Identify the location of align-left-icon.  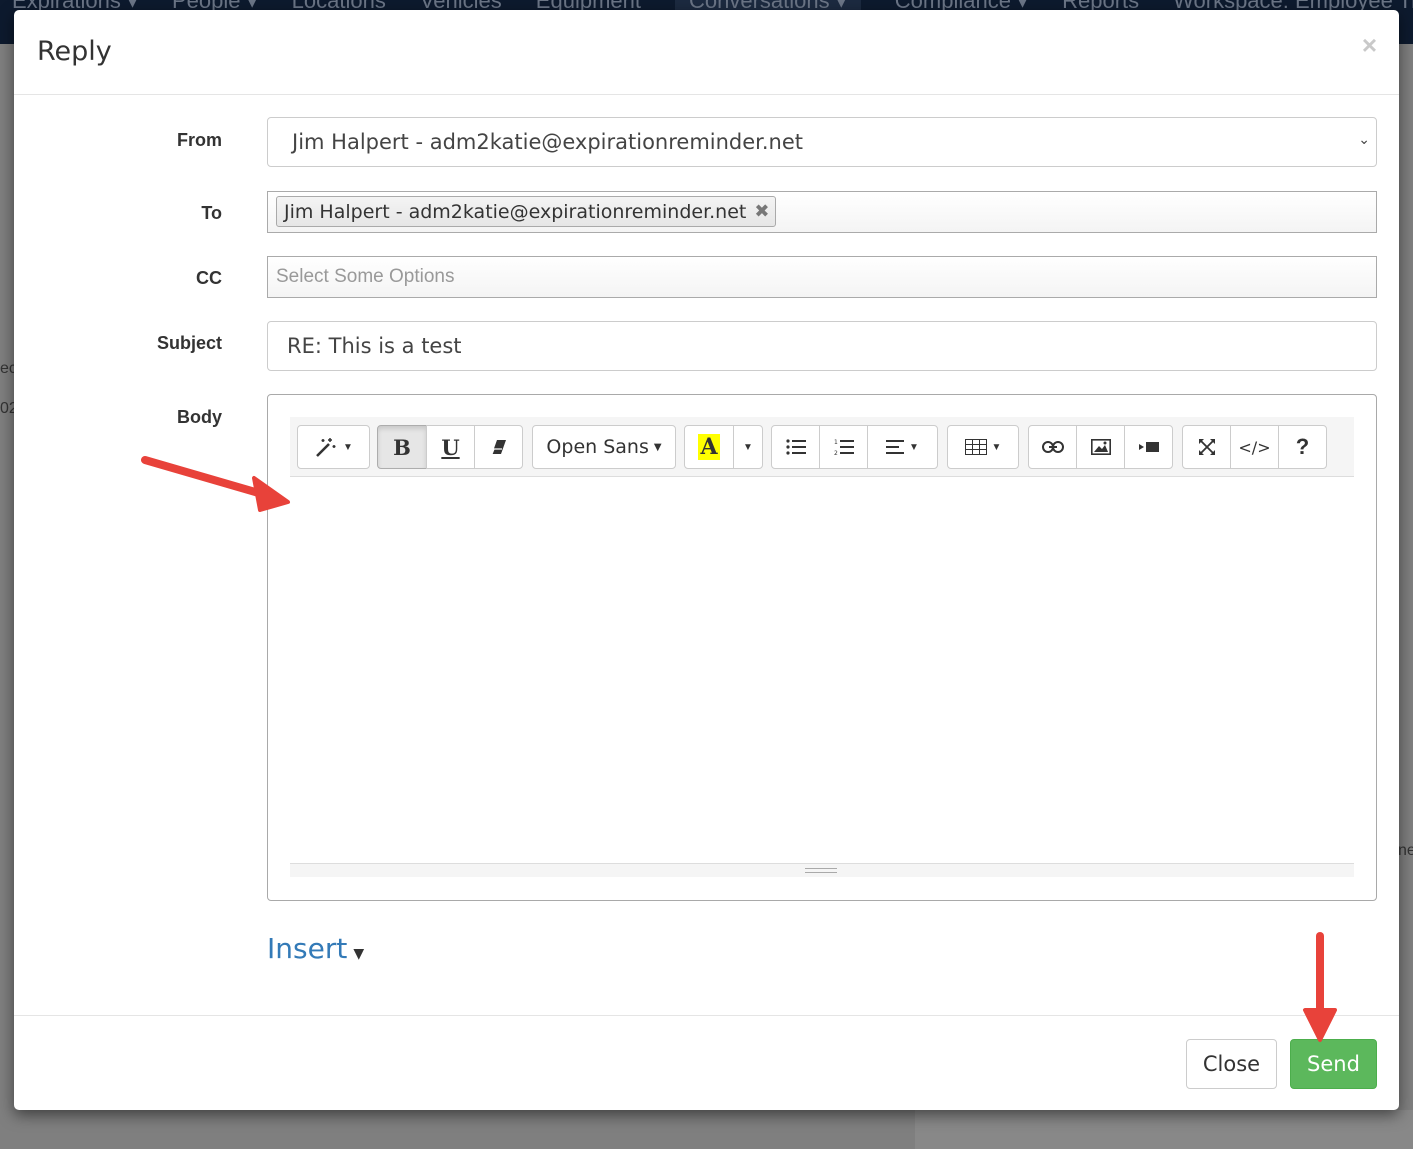
(895, 447).